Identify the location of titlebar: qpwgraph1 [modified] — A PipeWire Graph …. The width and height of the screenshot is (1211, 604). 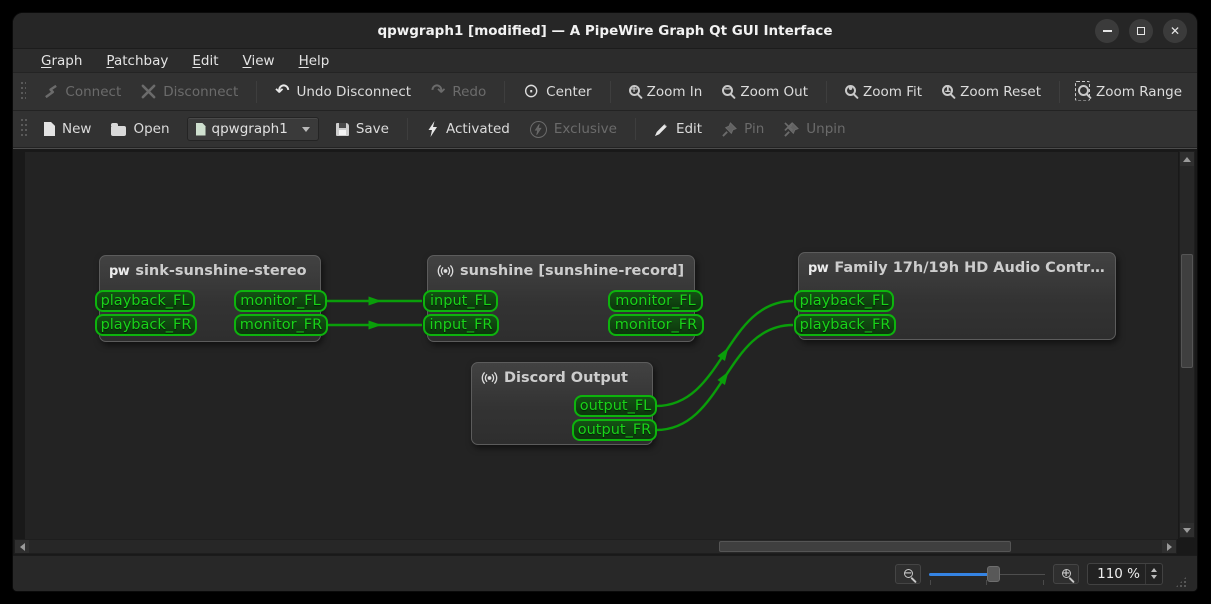
(605, 31).